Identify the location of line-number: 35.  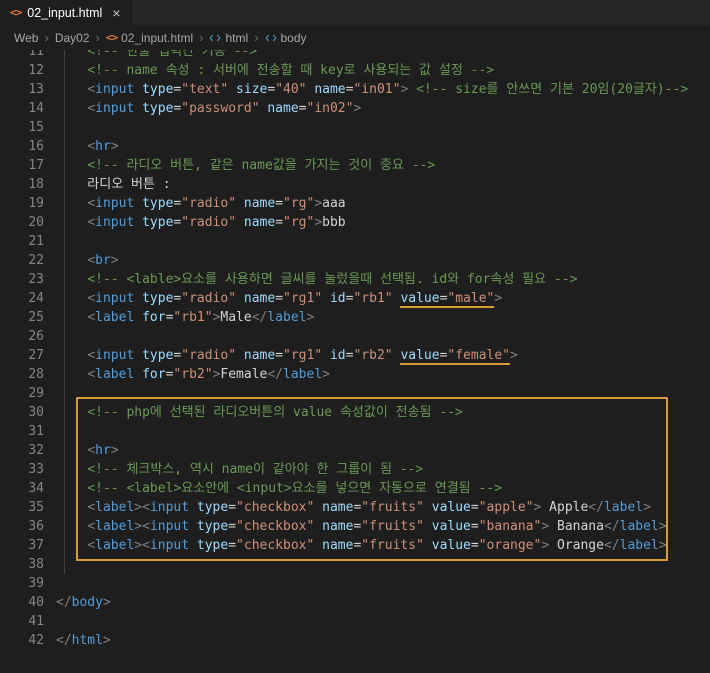
(36, 507).